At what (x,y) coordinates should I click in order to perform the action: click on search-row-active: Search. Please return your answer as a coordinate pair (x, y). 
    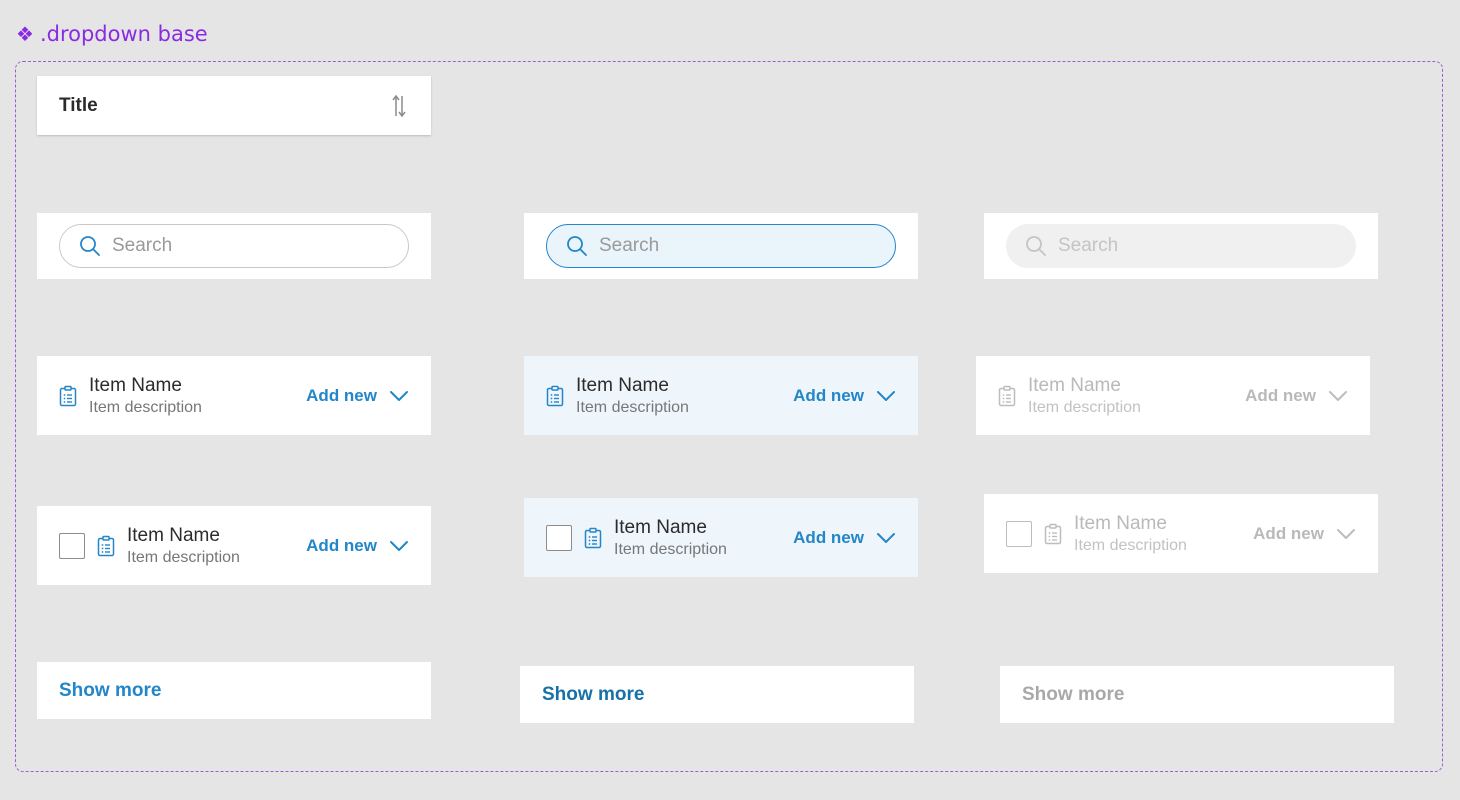
    Looking at the image, I should click on (721, 246).